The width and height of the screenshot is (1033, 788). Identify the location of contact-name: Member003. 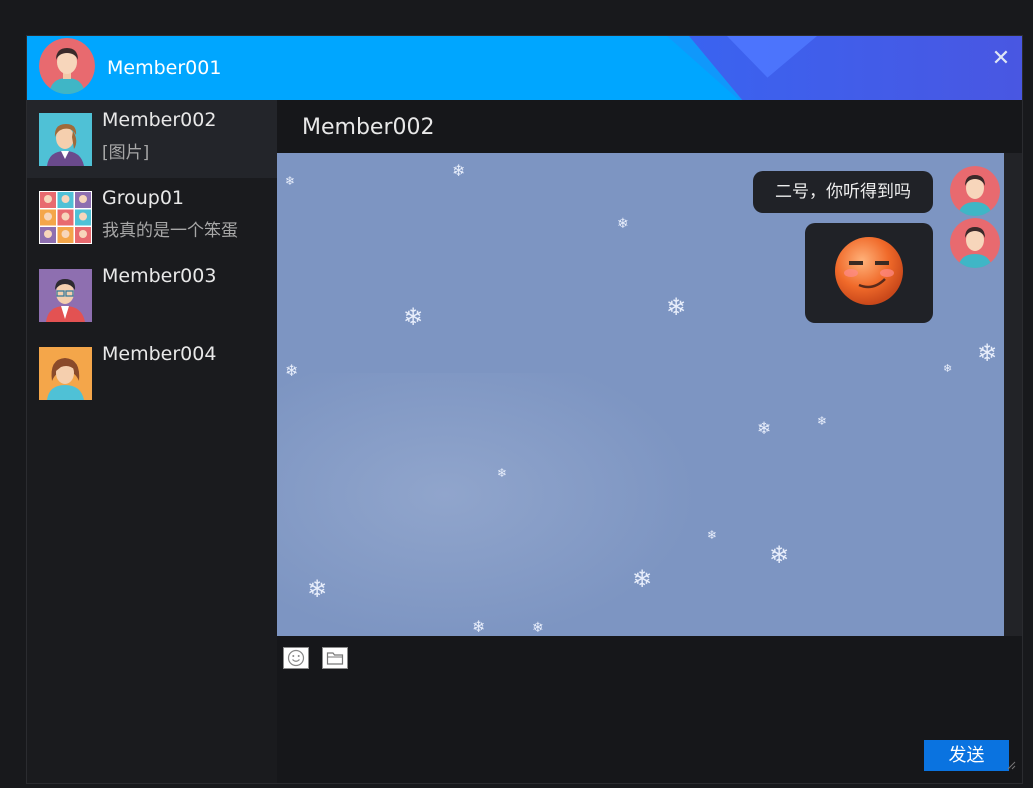
(159, 276).